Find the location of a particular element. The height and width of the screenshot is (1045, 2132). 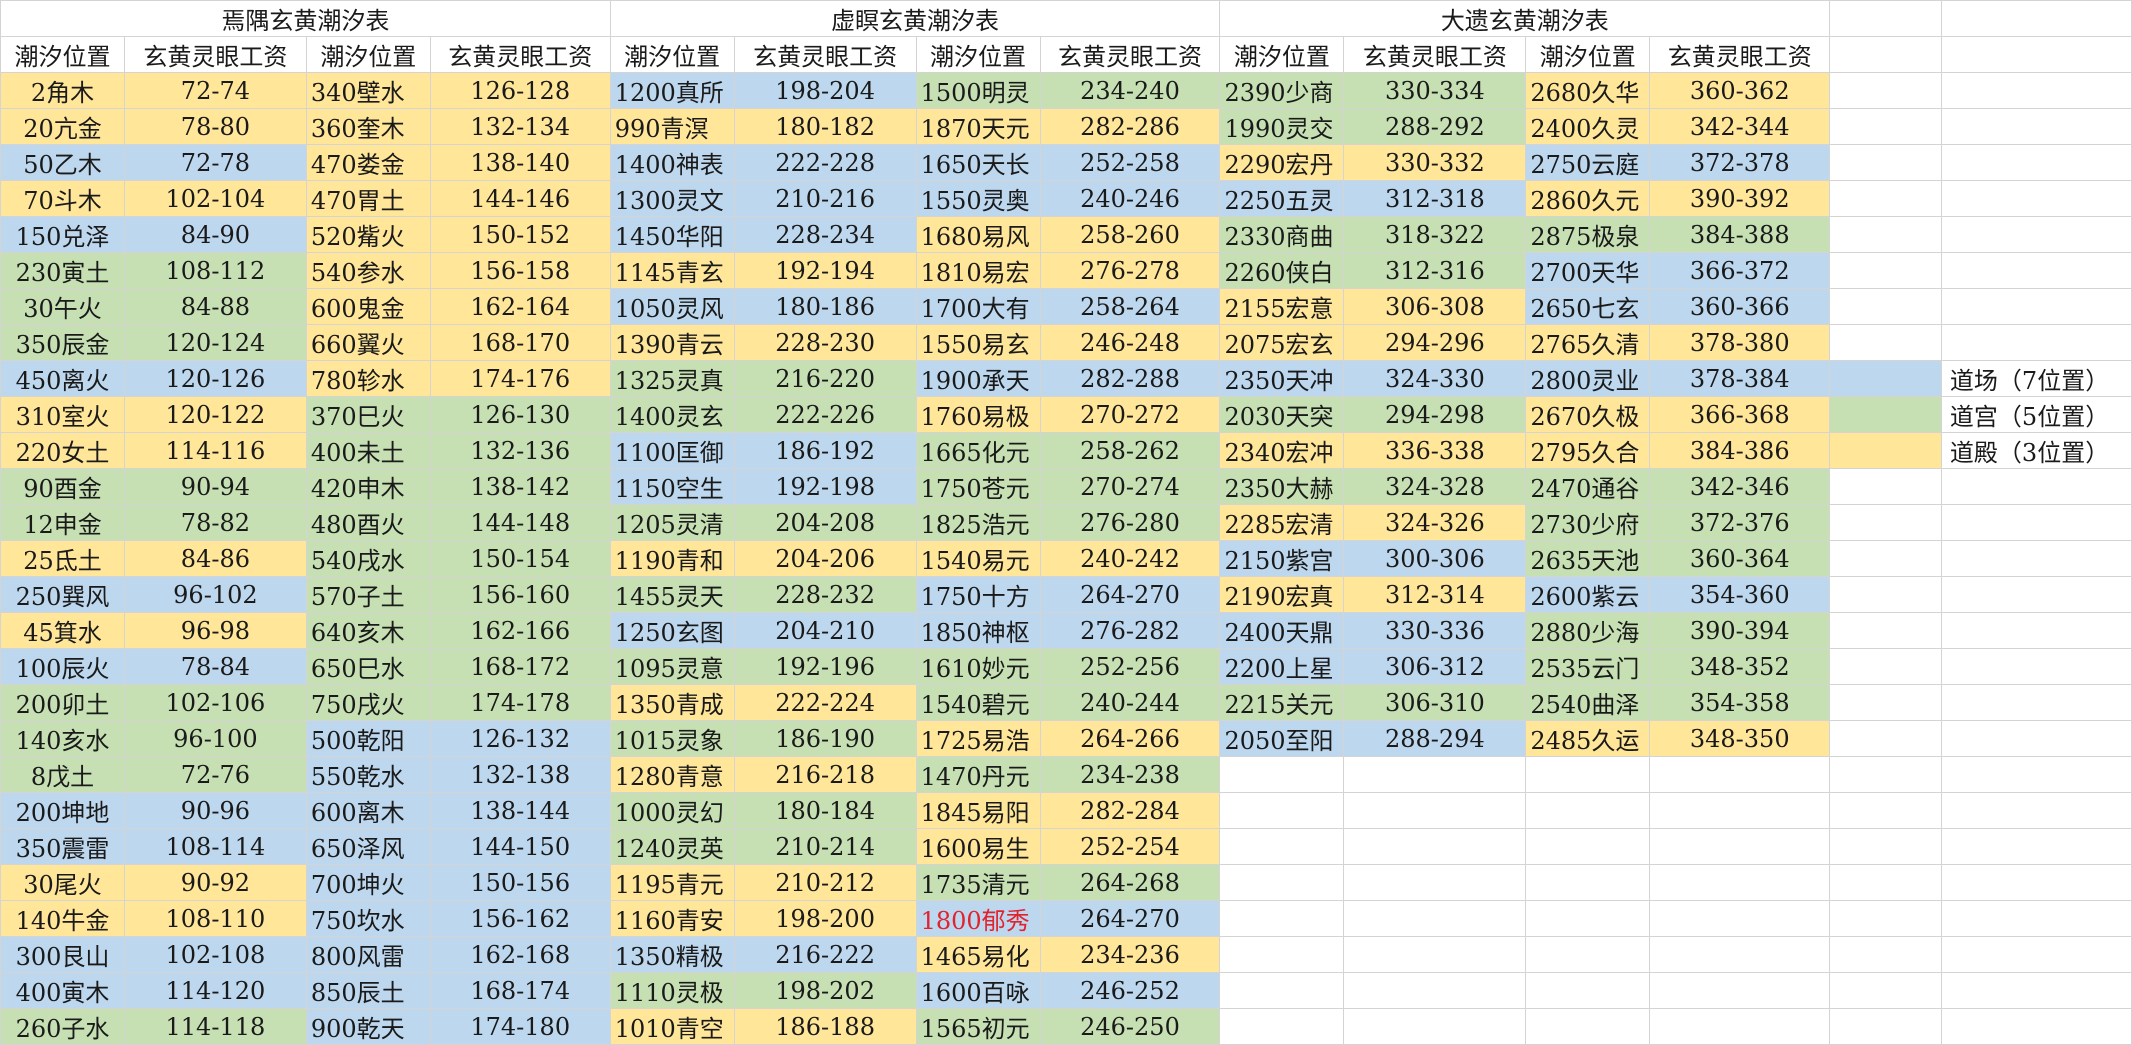

salary-range-cell: 378-380 is located at coordinates (1740, 342).